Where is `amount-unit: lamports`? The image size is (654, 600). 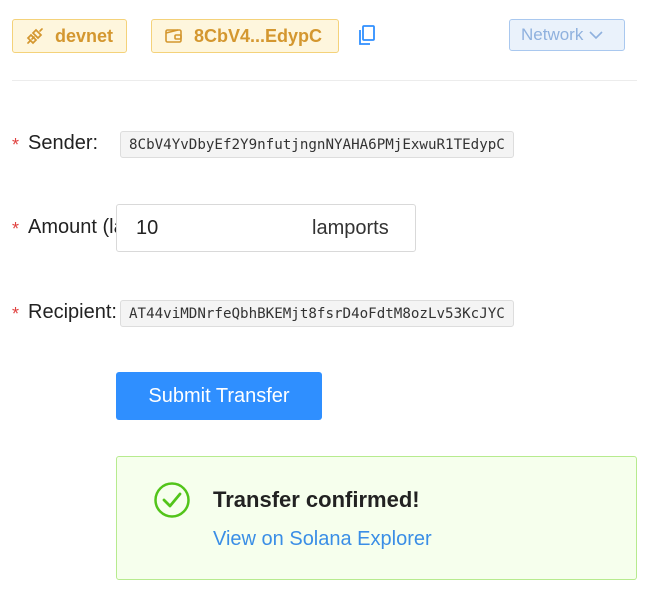
amount-unit: lamports is located at coordinates (350, 228).